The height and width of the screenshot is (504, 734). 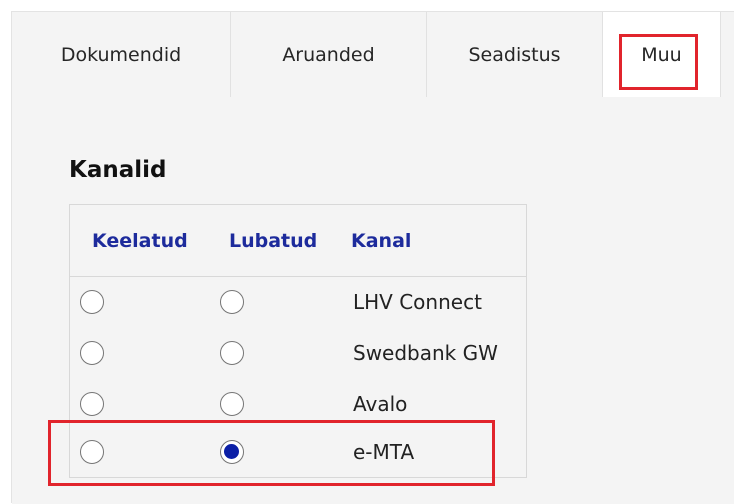 What do you see at coordinates (140, 241) in the screenshot?
I see `column-header-keelatud: Keelatud` at bounding box center [140, 241].